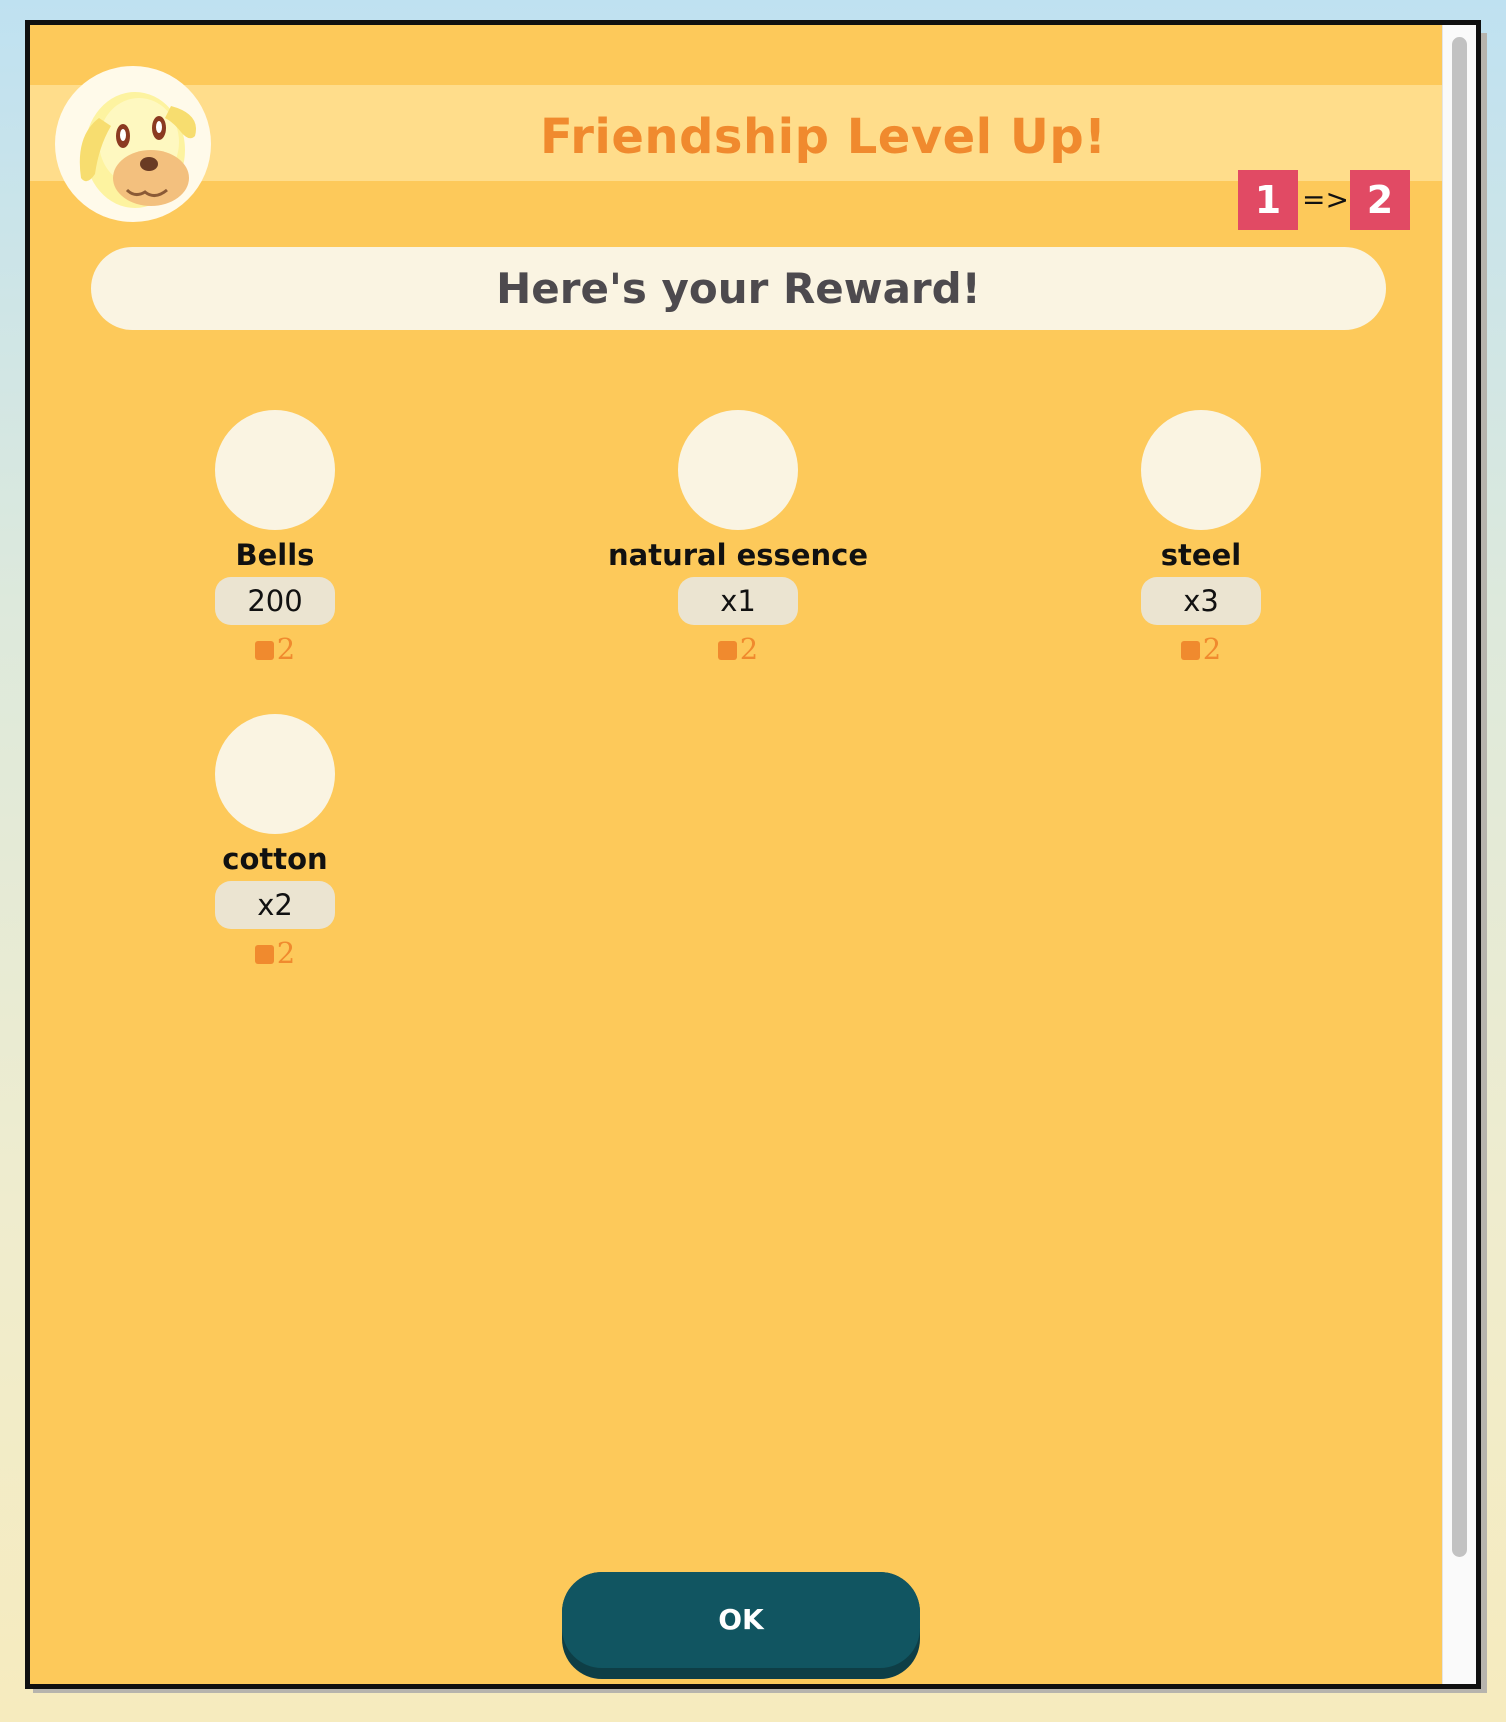 This screenshot has height=1722, width=1506. I want to click on reward-name: cotton, so click(275, 859).